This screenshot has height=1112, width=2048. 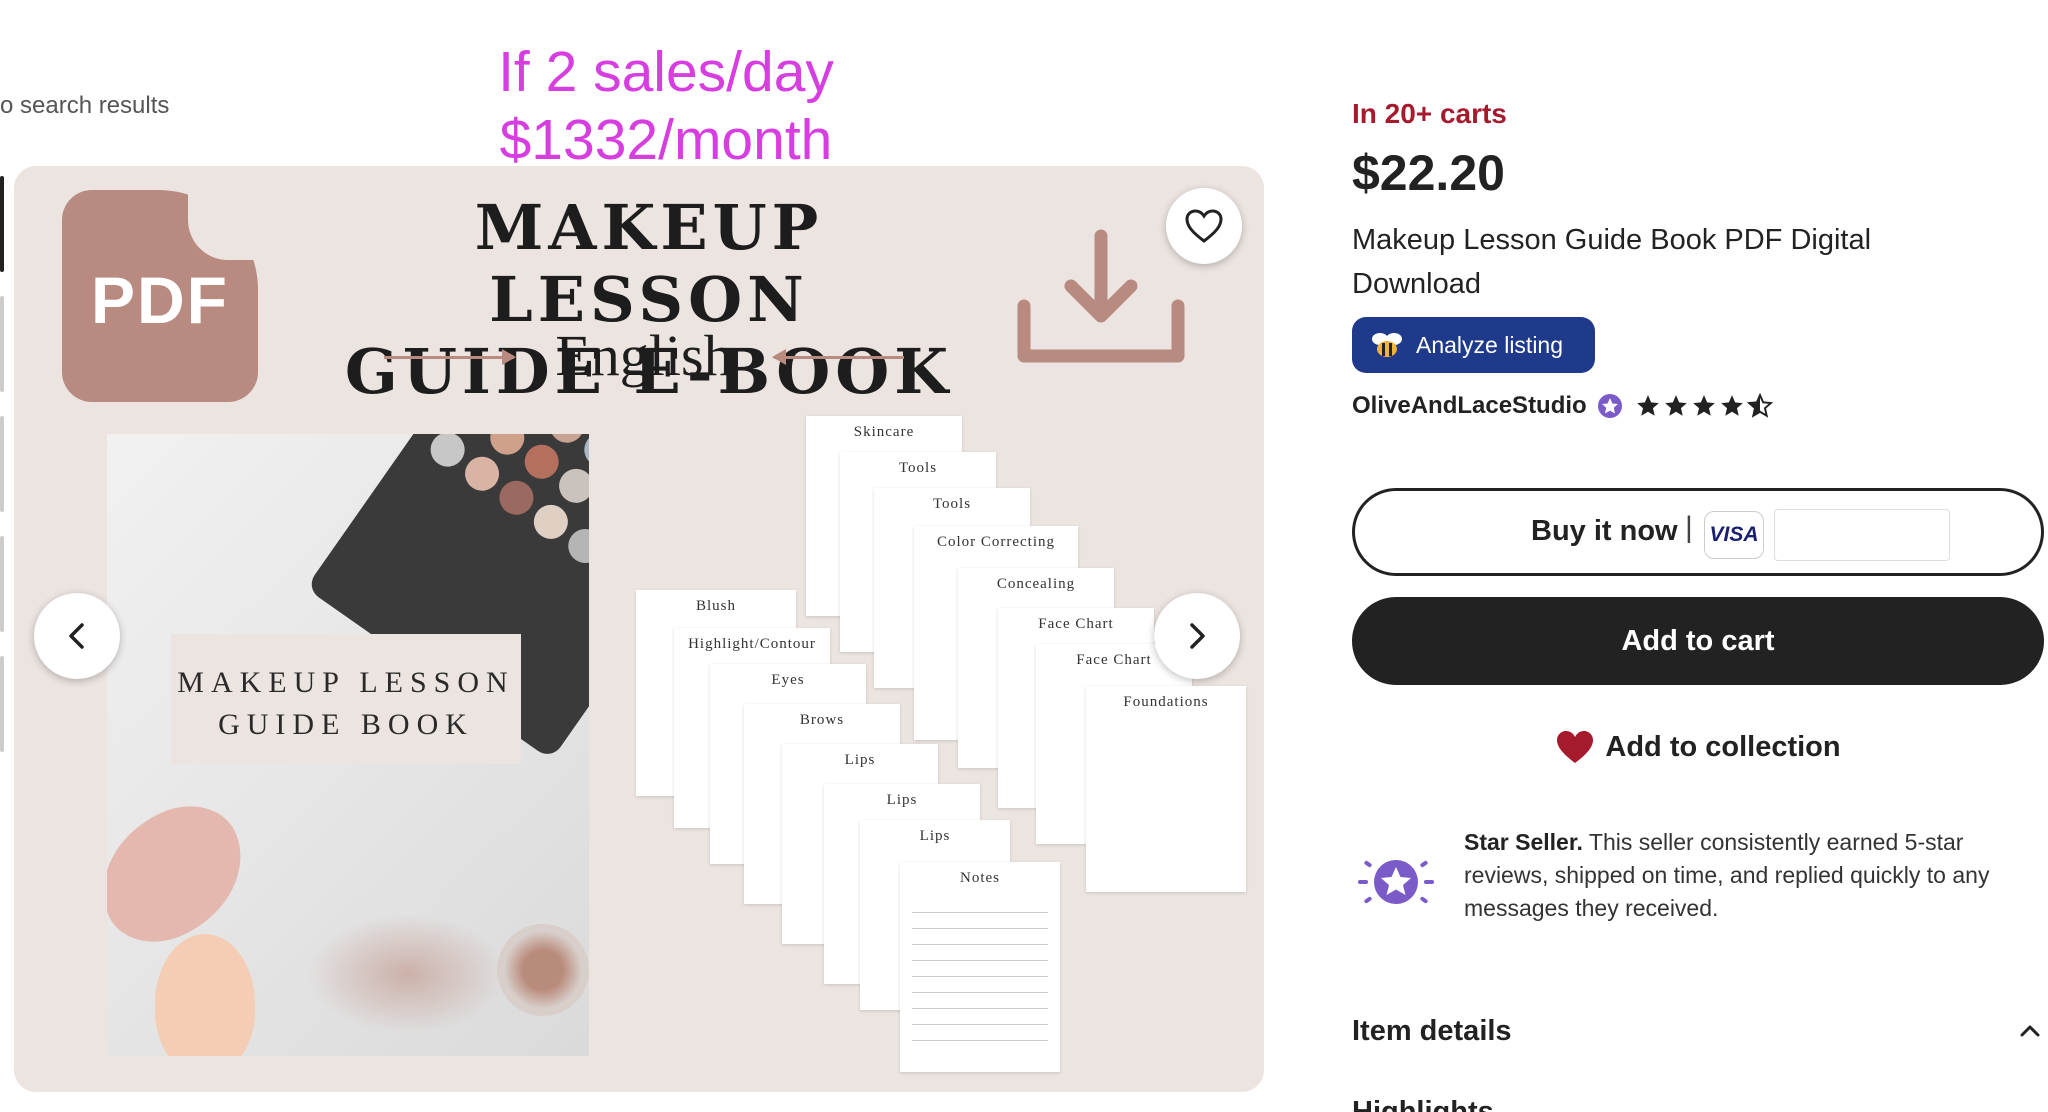 I want to click on rating-stars, so click(x=1704, y=406).